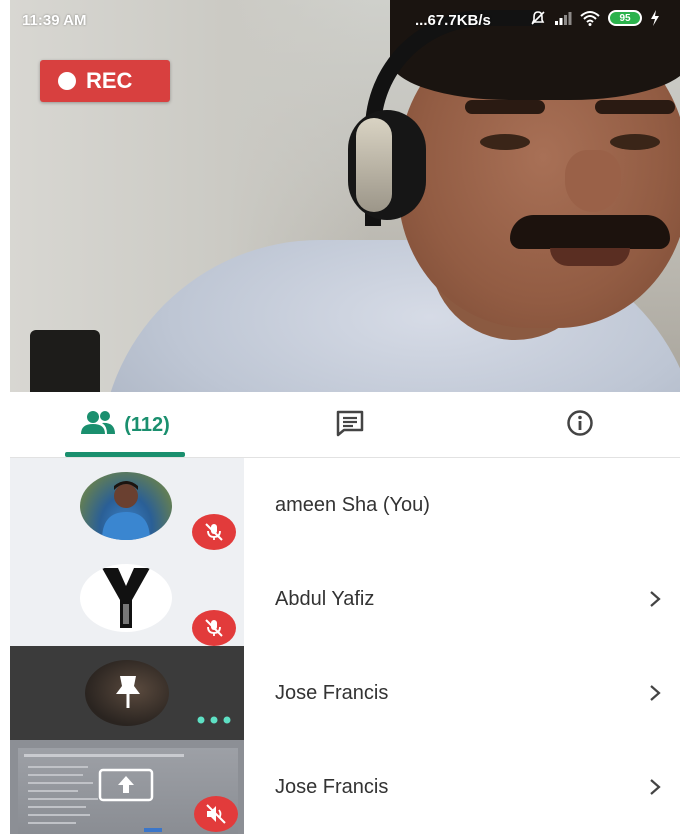 Image resolution: width=680 pixels, height=835 pixels. Describe the element at coordinates (635, 142) in the screenshot. I see `video-eye-right` at that location.